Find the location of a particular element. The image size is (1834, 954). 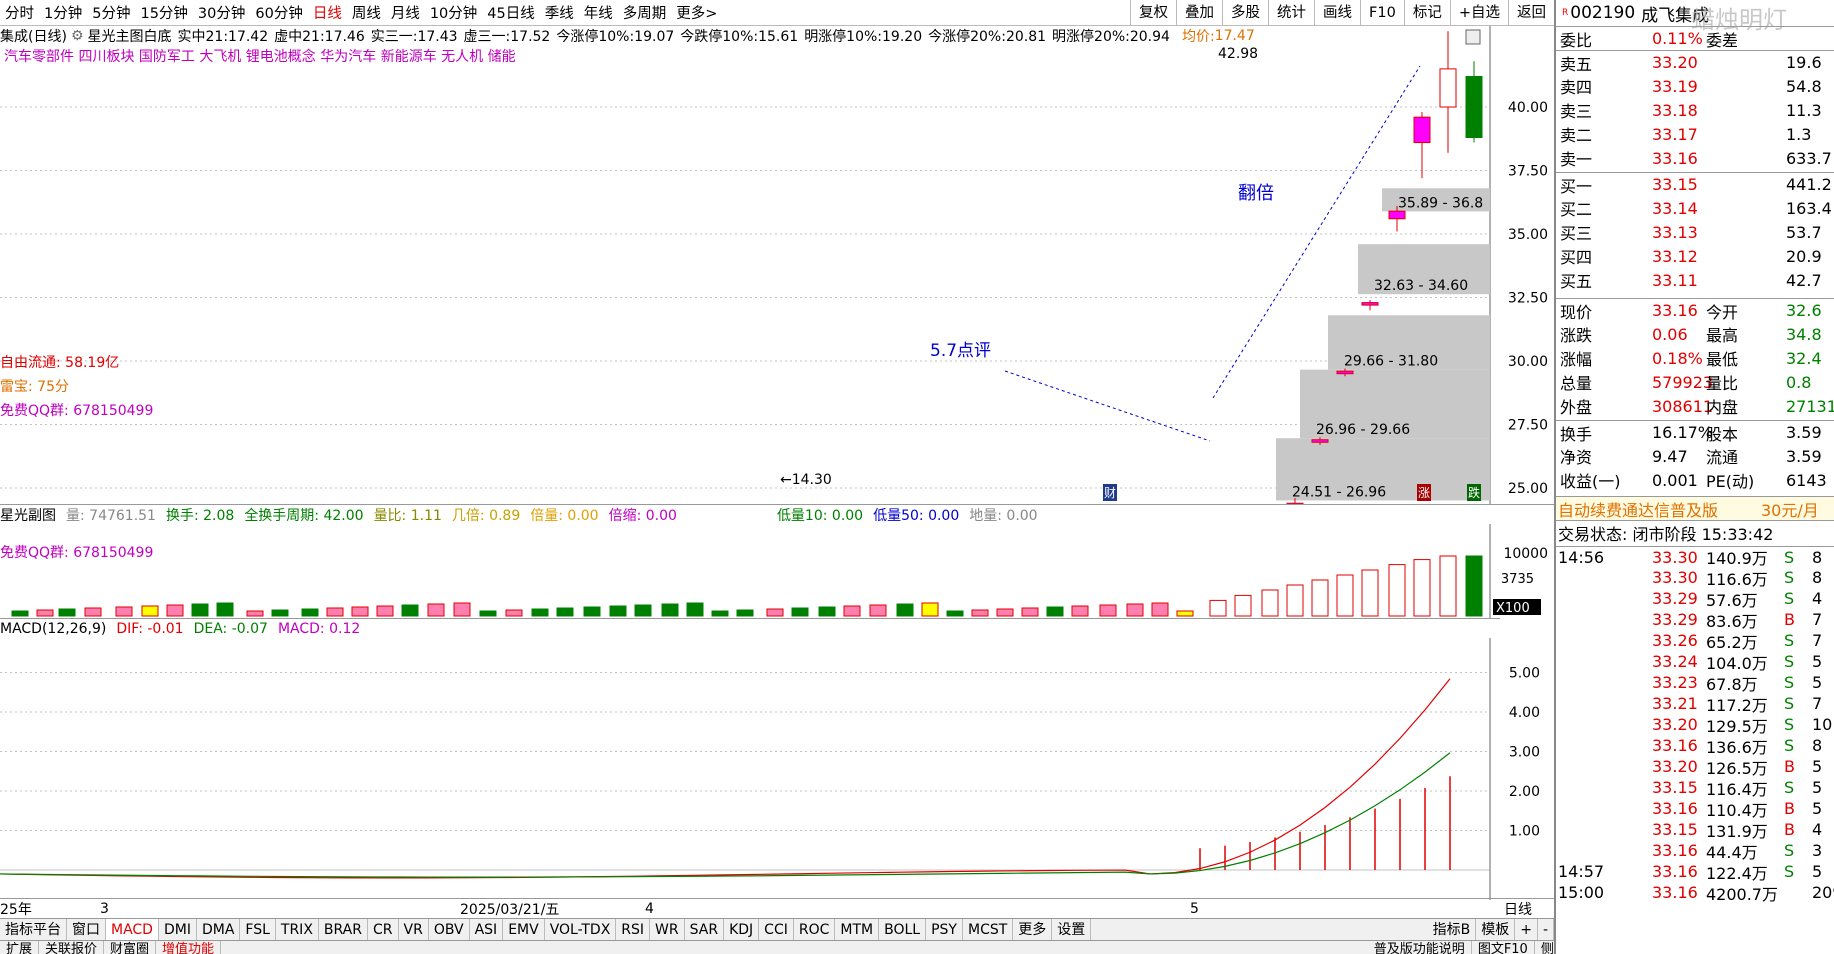

period-7: 周线 is located at coordinates (366, 12).